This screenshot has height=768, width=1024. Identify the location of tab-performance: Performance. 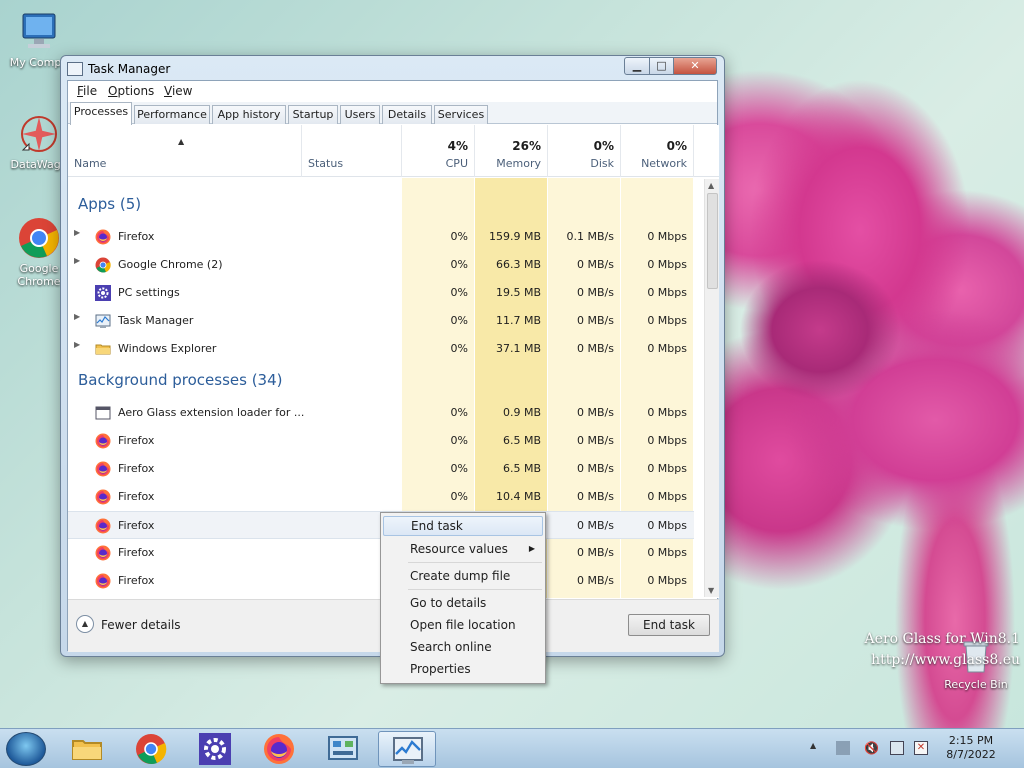
(172, 114).